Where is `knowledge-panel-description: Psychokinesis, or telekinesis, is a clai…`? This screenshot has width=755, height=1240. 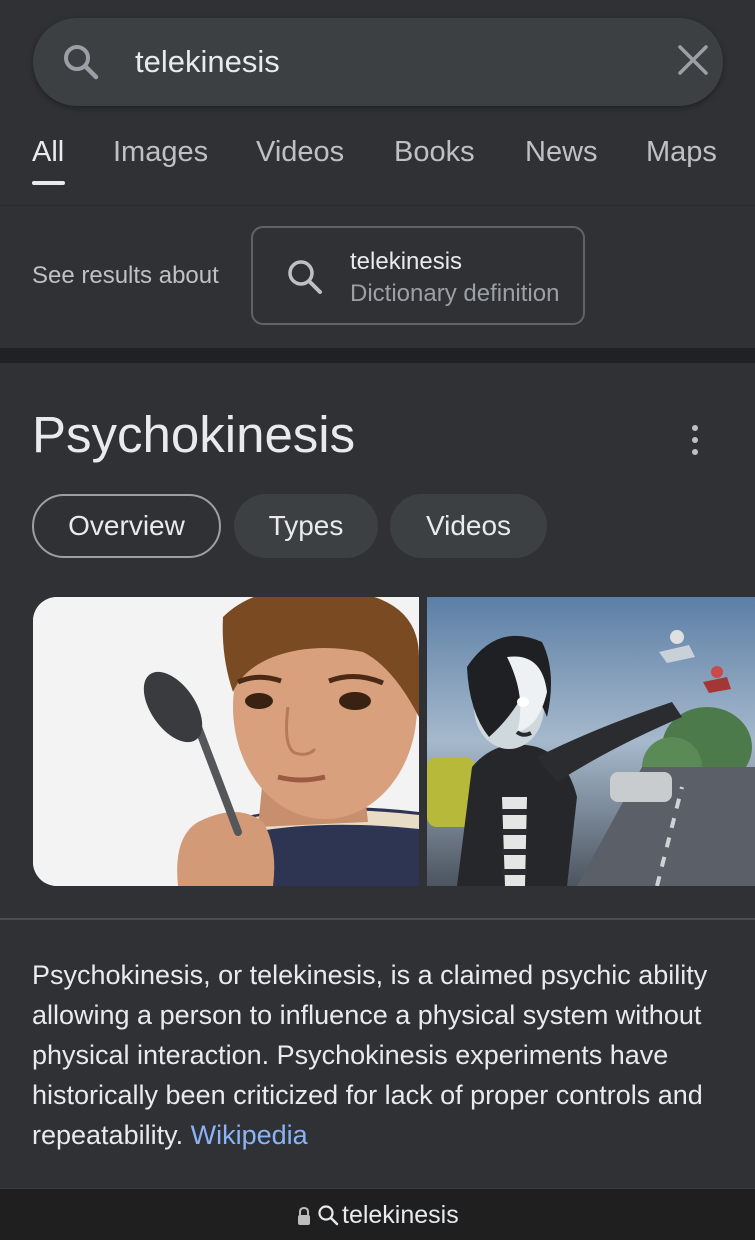 knowledge-panel-description: Psychokinesis, or telekinesis, is a clai… is located at coordinates (382, 1055).